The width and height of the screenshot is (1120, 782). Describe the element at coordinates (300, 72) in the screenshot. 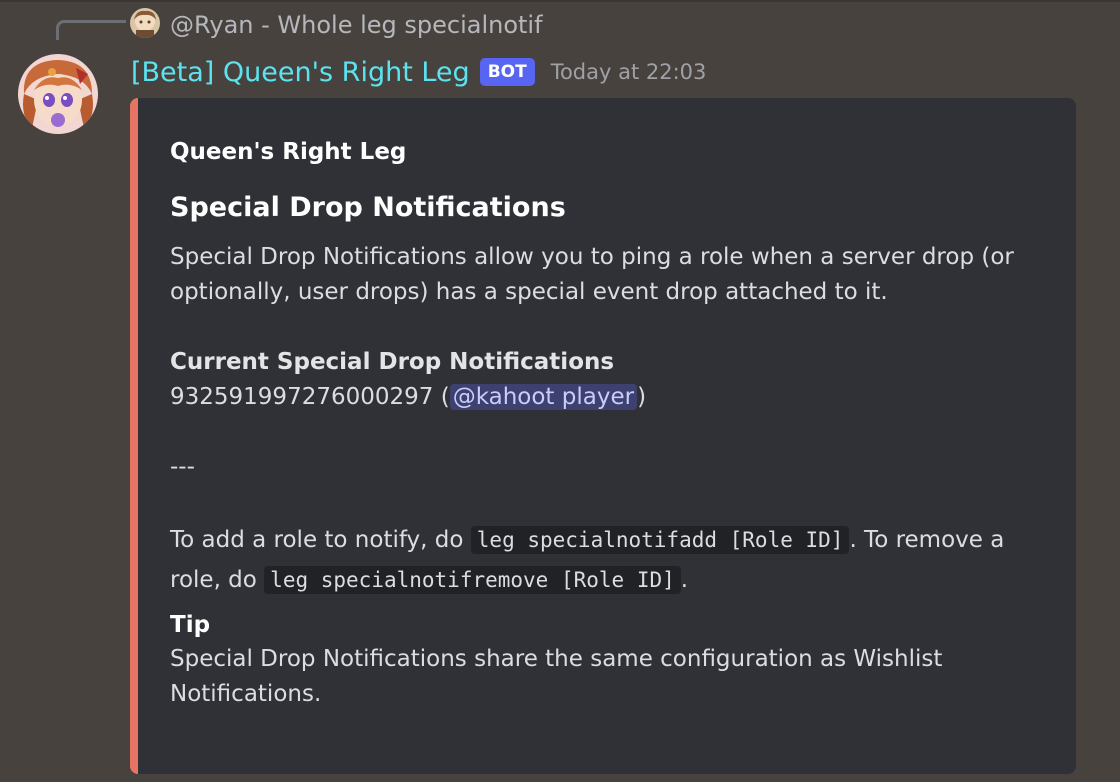

I see `author-name: [Beta] Queen's Right Leg` at that location.